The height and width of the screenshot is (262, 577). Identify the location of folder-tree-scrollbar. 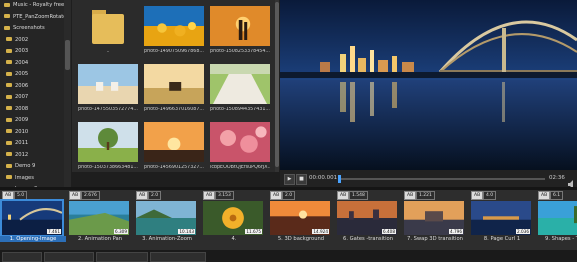
(67, 93).